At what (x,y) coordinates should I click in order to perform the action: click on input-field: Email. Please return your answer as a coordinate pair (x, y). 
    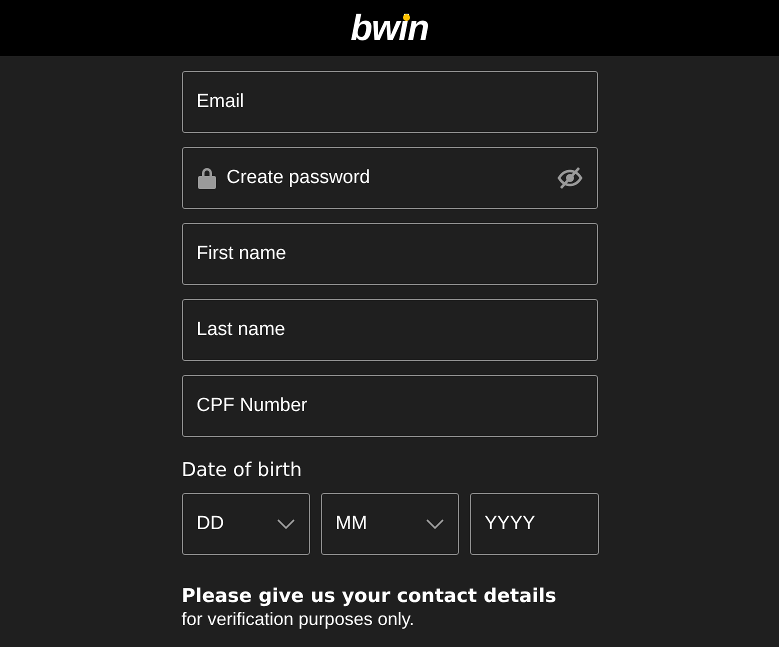
    Looking at the image, I should click on (390, 102).